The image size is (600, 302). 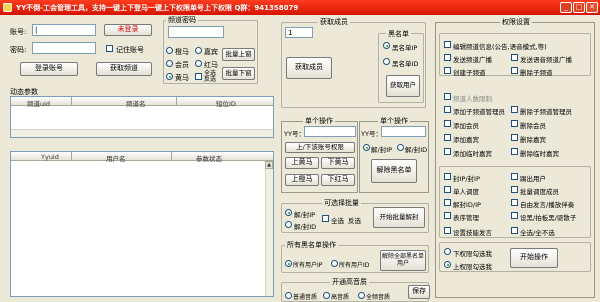 I want to click on maximize-icon: □, so click(x=579, y=7).